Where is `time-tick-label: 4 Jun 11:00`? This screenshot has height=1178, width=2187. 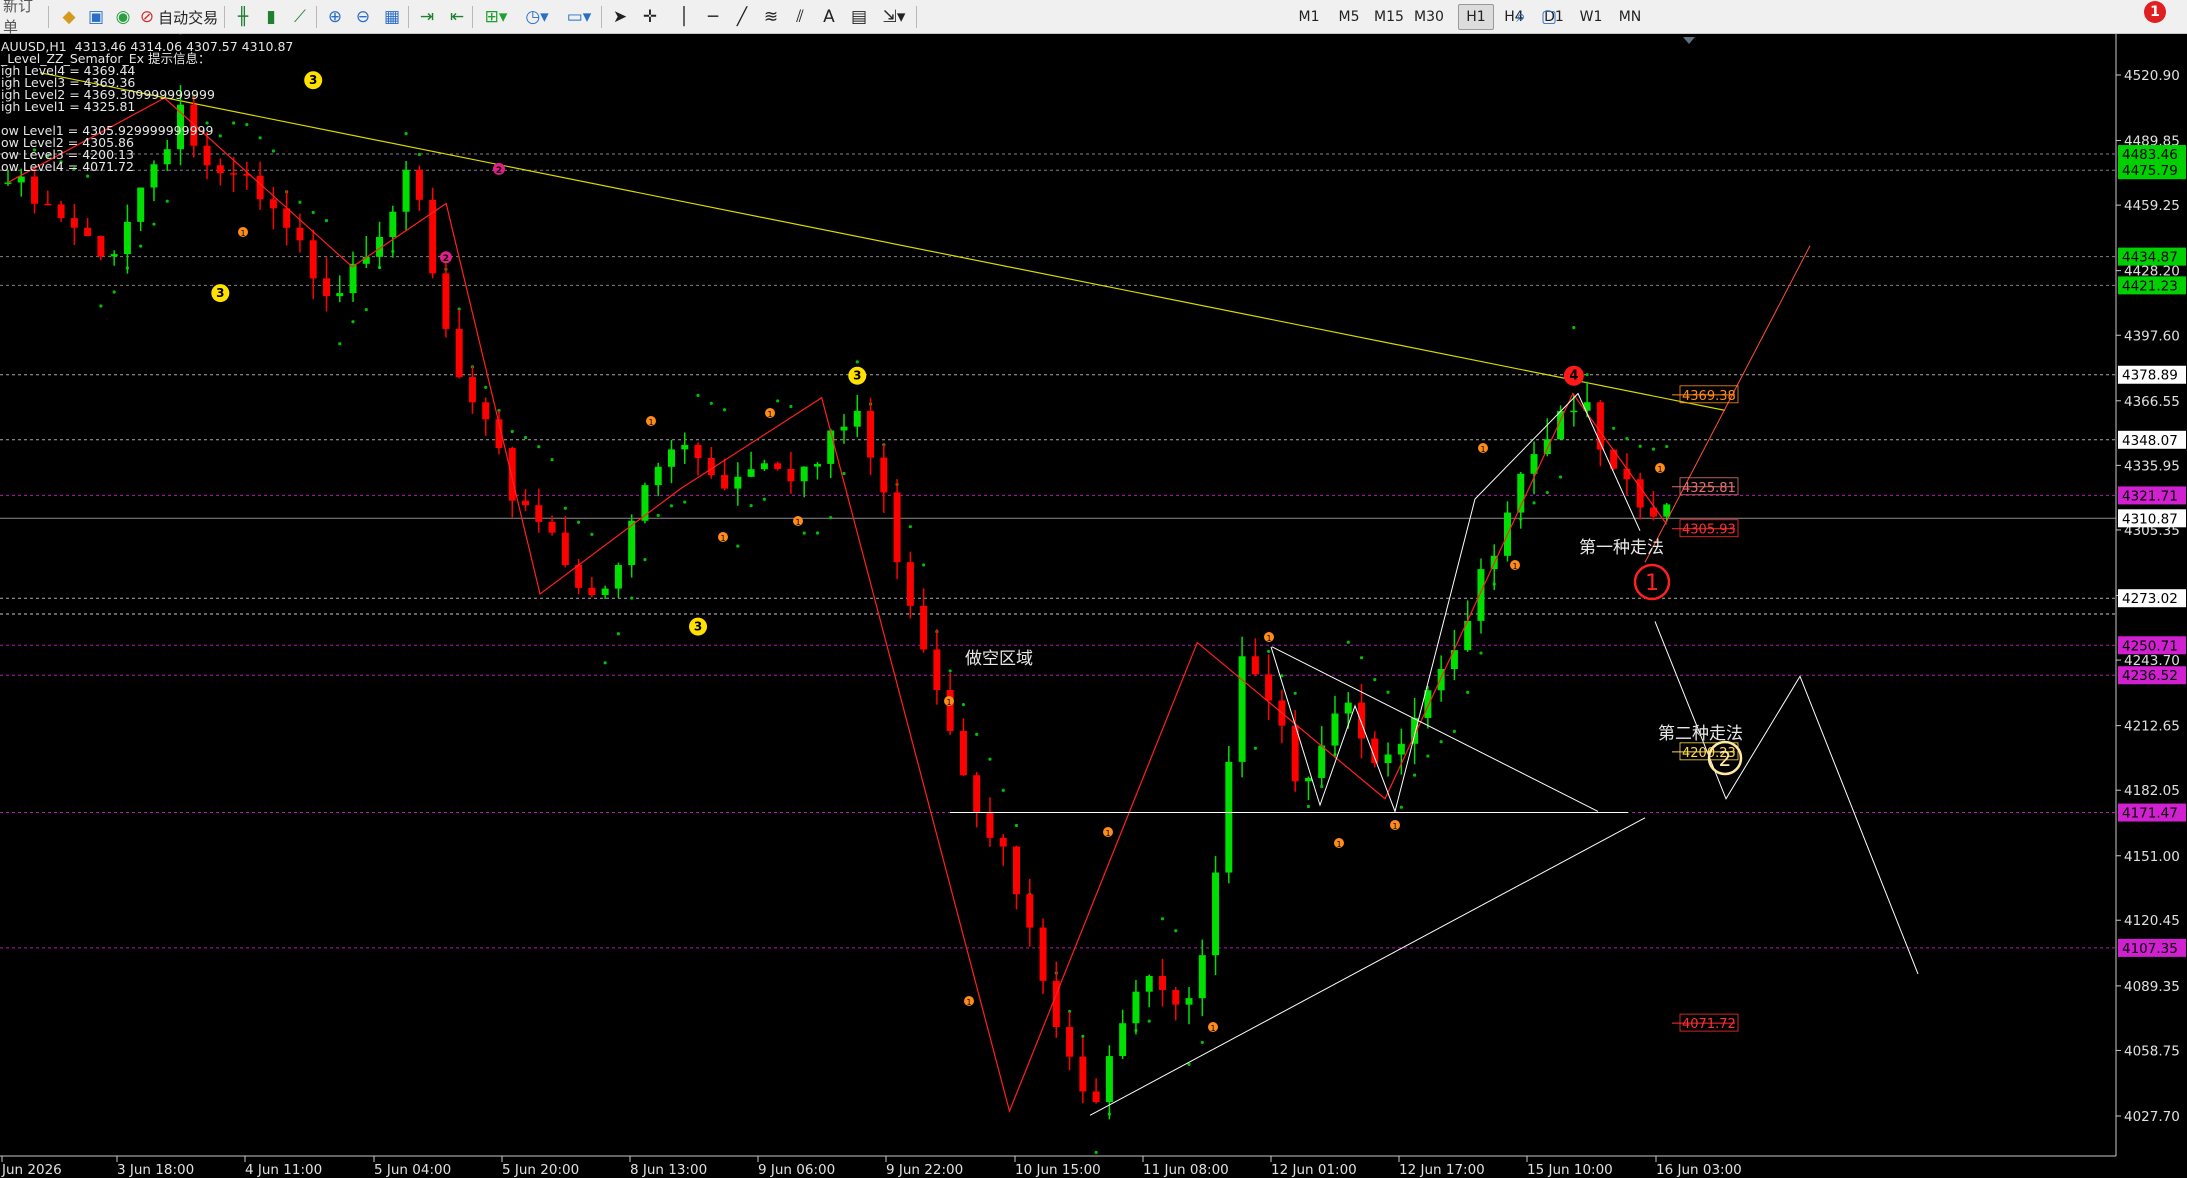 time-tick-label: 4 Jun 11:00 is located at coordinates (283, 1170).